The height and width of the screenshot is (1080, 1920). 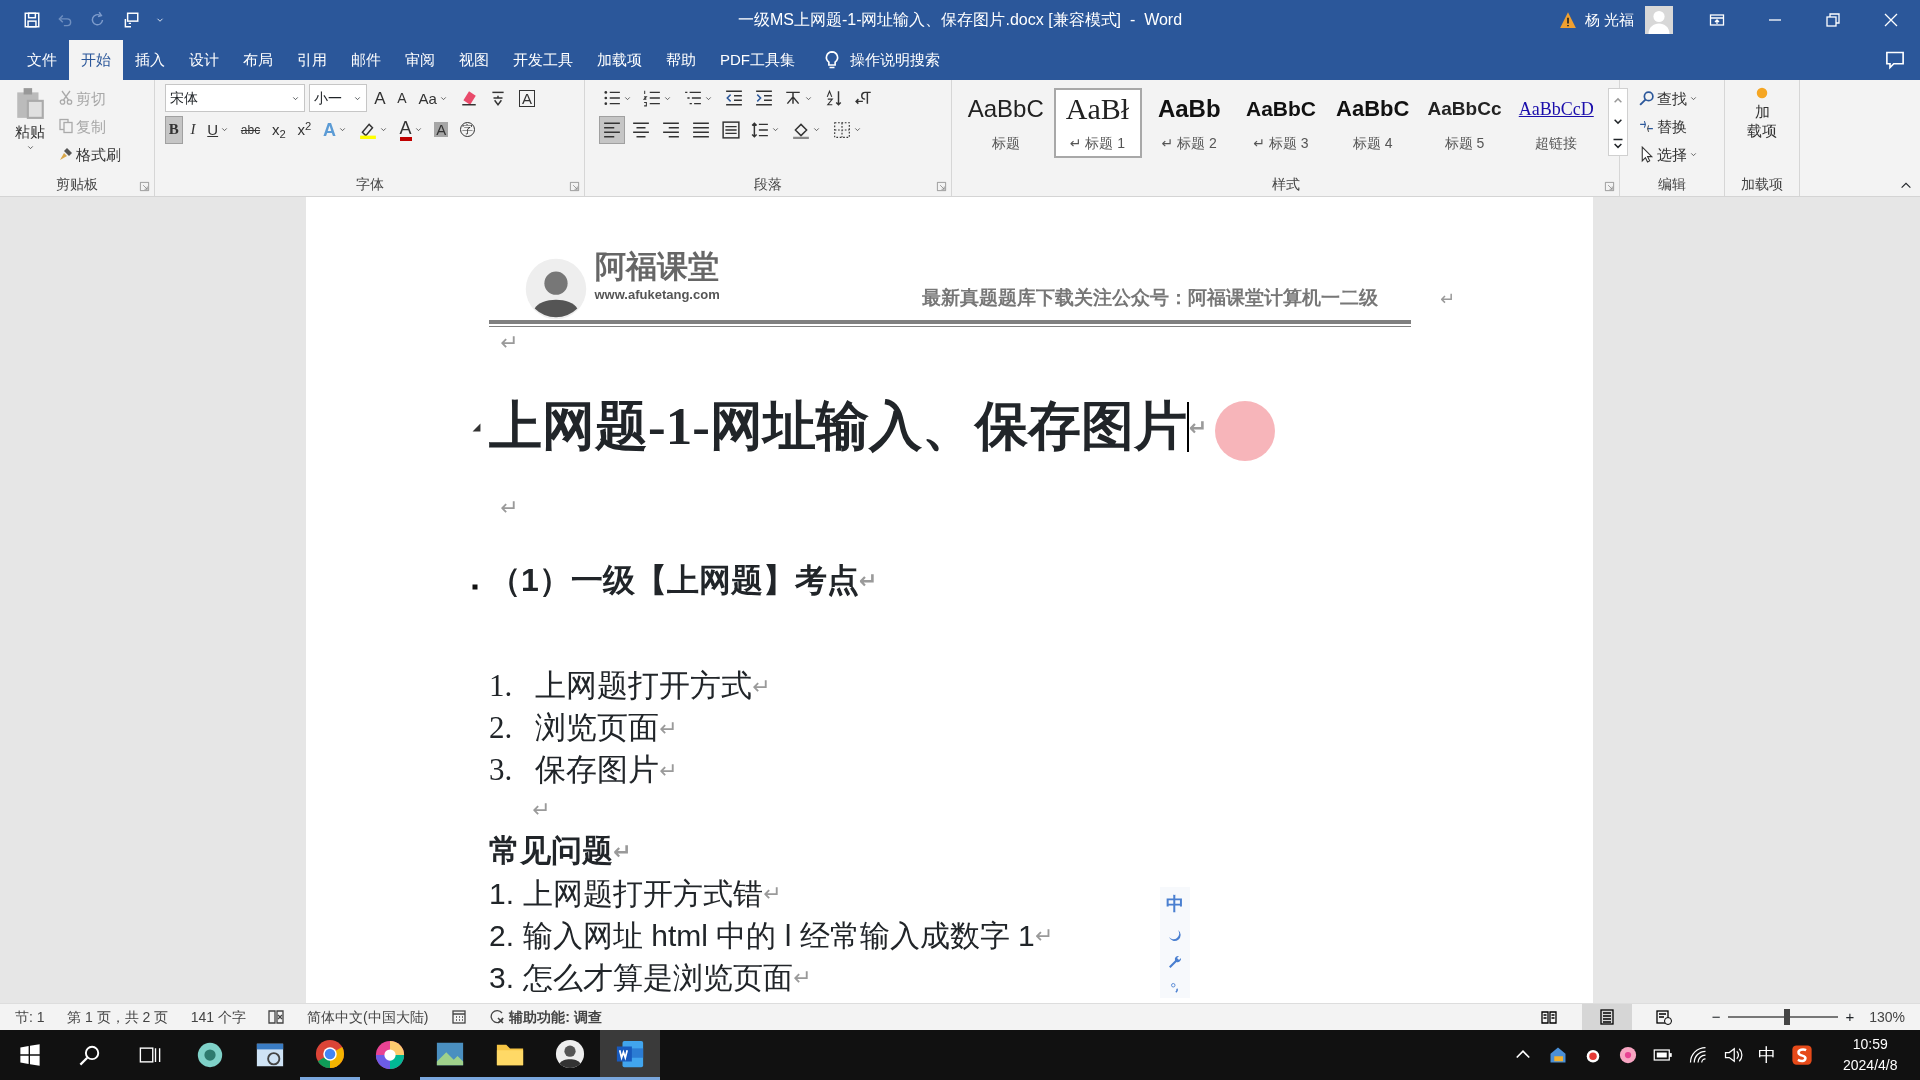 I want to click on comments-icon, so click(x=1895, y=60).